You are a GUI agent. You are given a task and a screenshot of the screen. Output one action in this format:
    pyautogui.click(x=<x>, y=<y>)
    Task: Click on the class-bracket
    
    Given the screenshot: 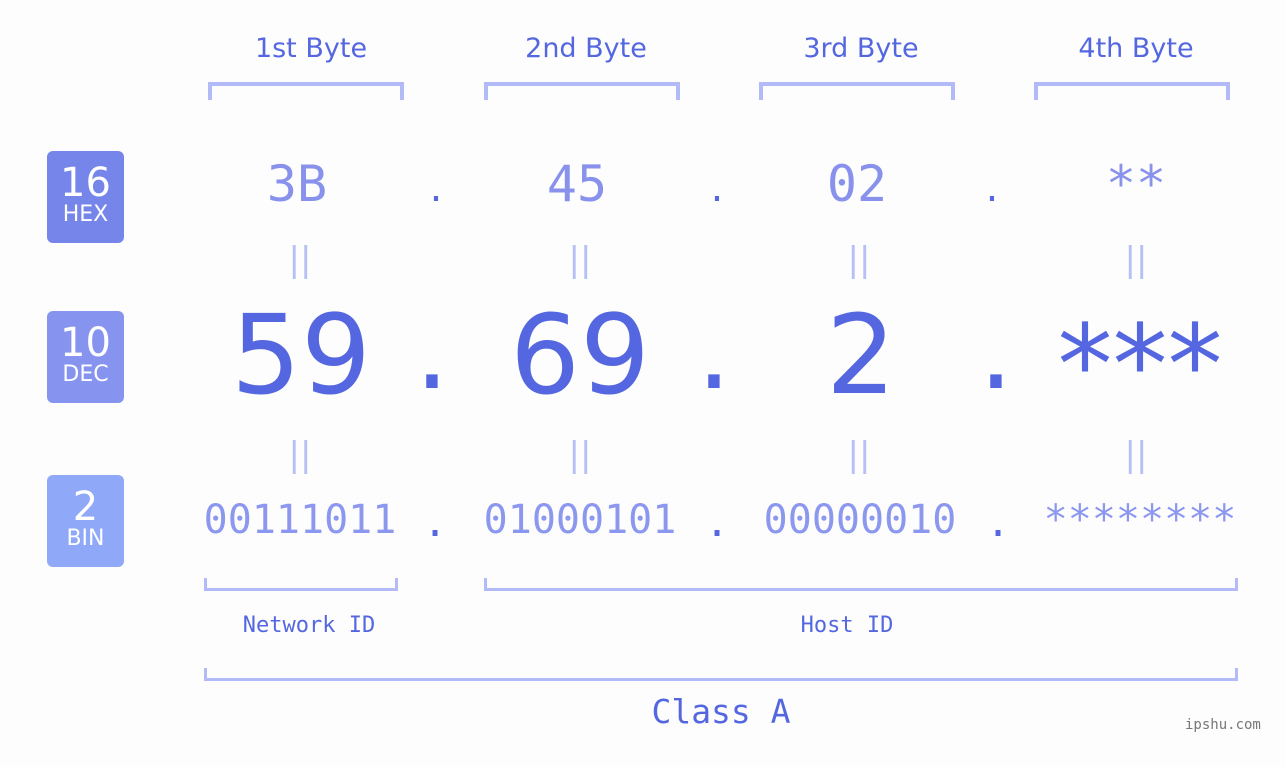 What is the action you would take?
    pyautogui.click(x=721, y=674)
    